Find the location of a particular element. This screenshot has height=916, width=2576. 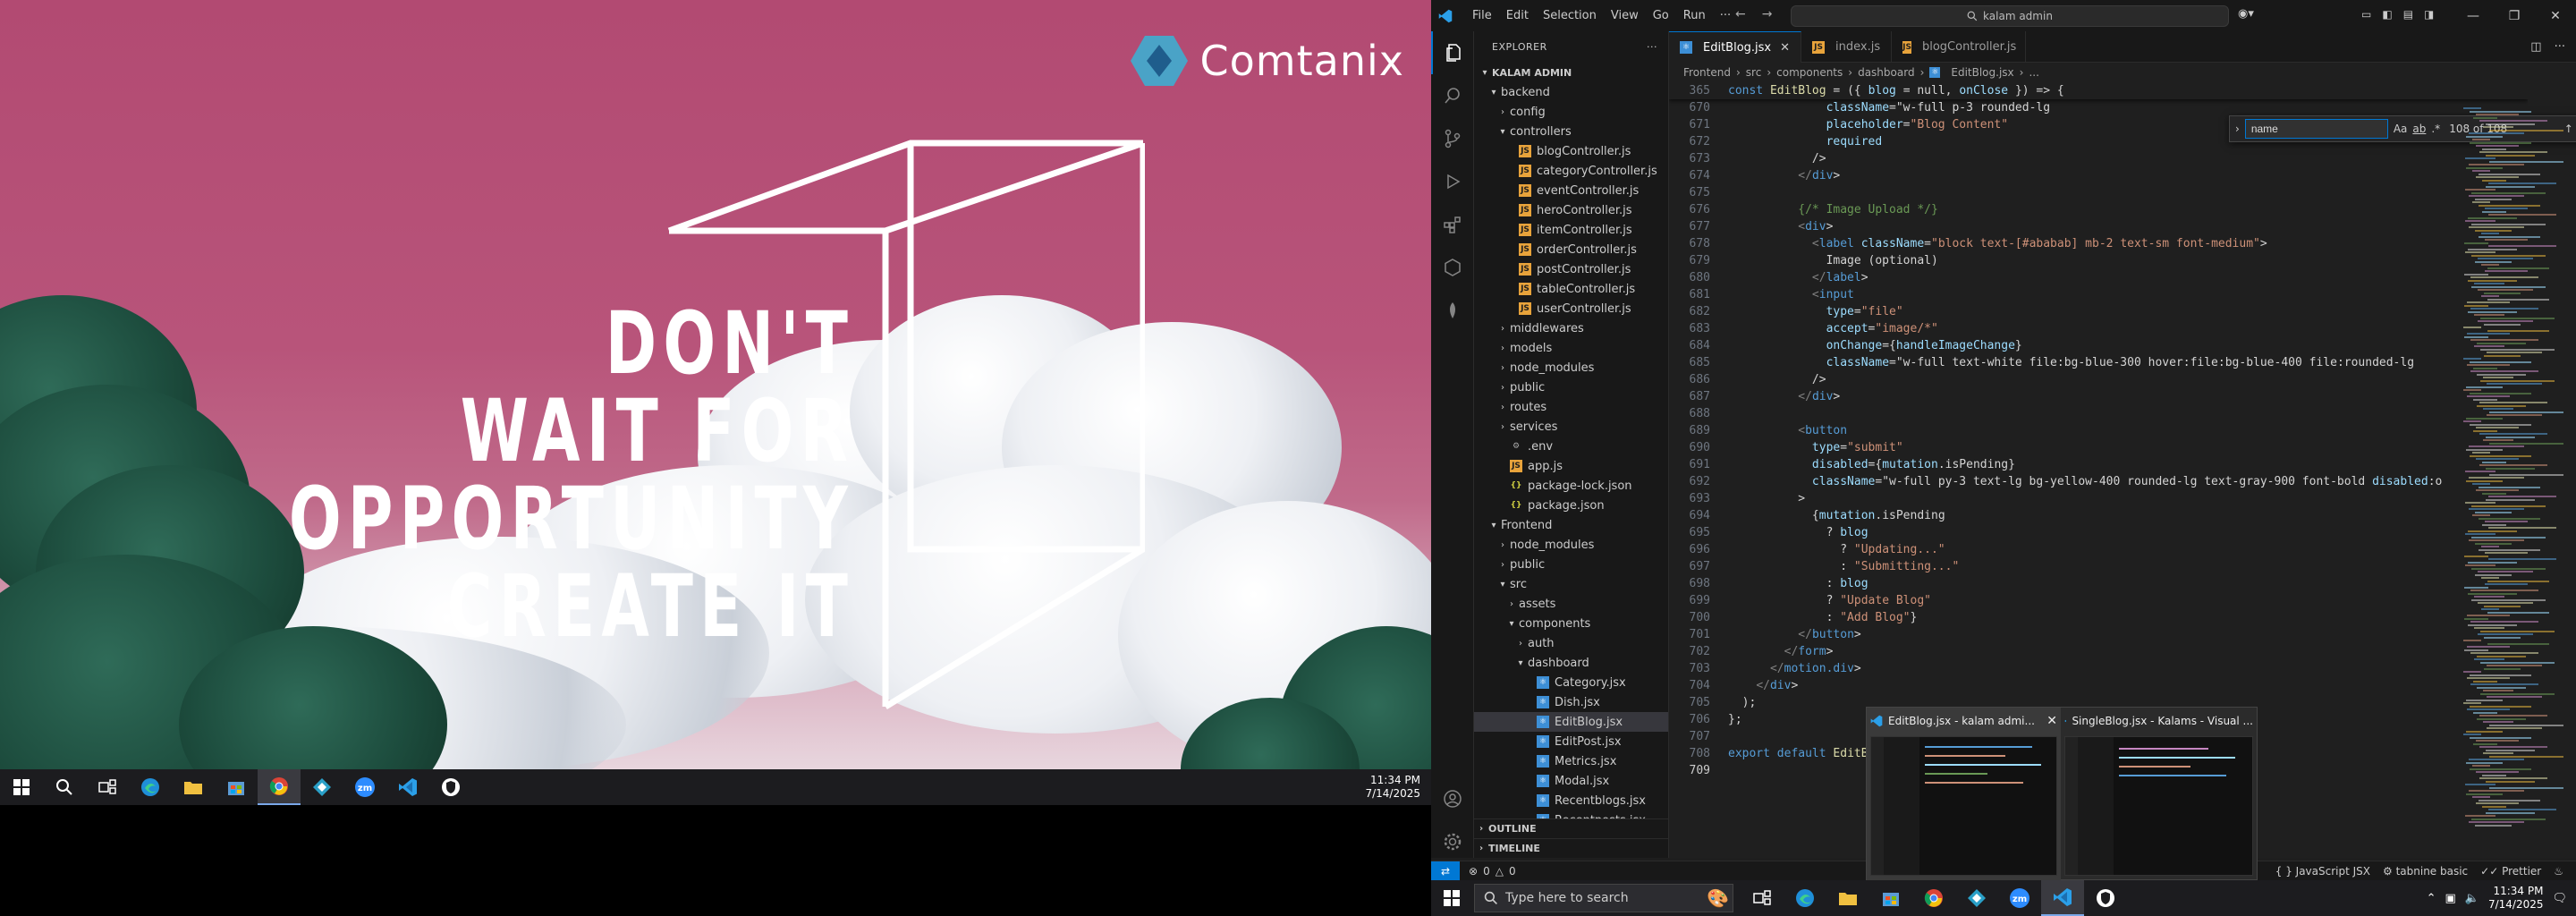

tree-folder: ▾ components is located at coordinates (1571, 623).